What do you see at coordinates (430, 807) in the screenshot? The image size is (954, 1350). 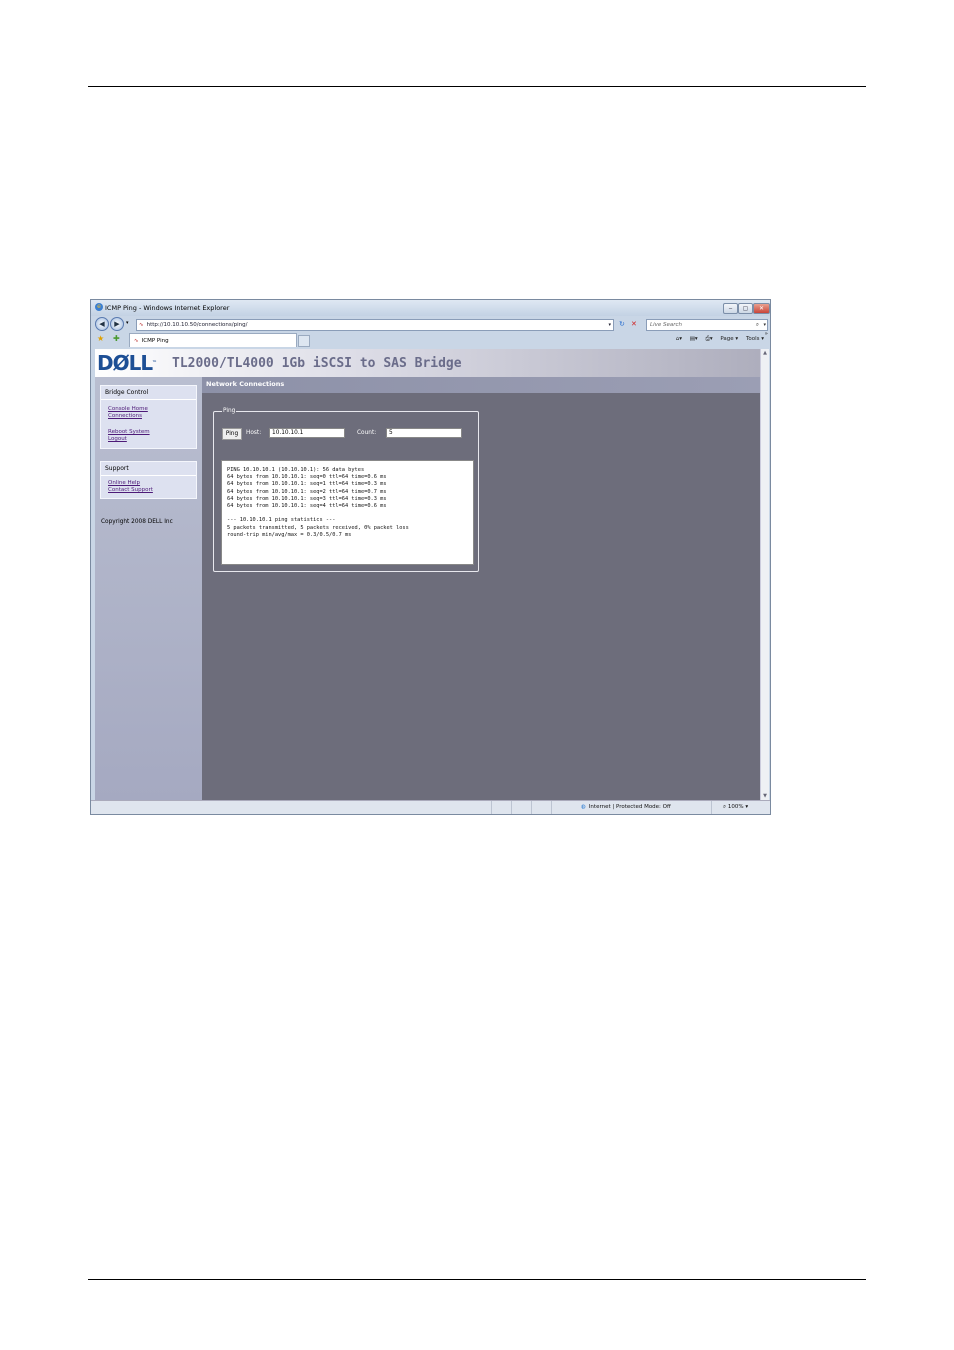 I see `status-bar: ◍ Internet | Protected Mode: Off ⌕ 100% ▾` at bounding box center [430, 807].